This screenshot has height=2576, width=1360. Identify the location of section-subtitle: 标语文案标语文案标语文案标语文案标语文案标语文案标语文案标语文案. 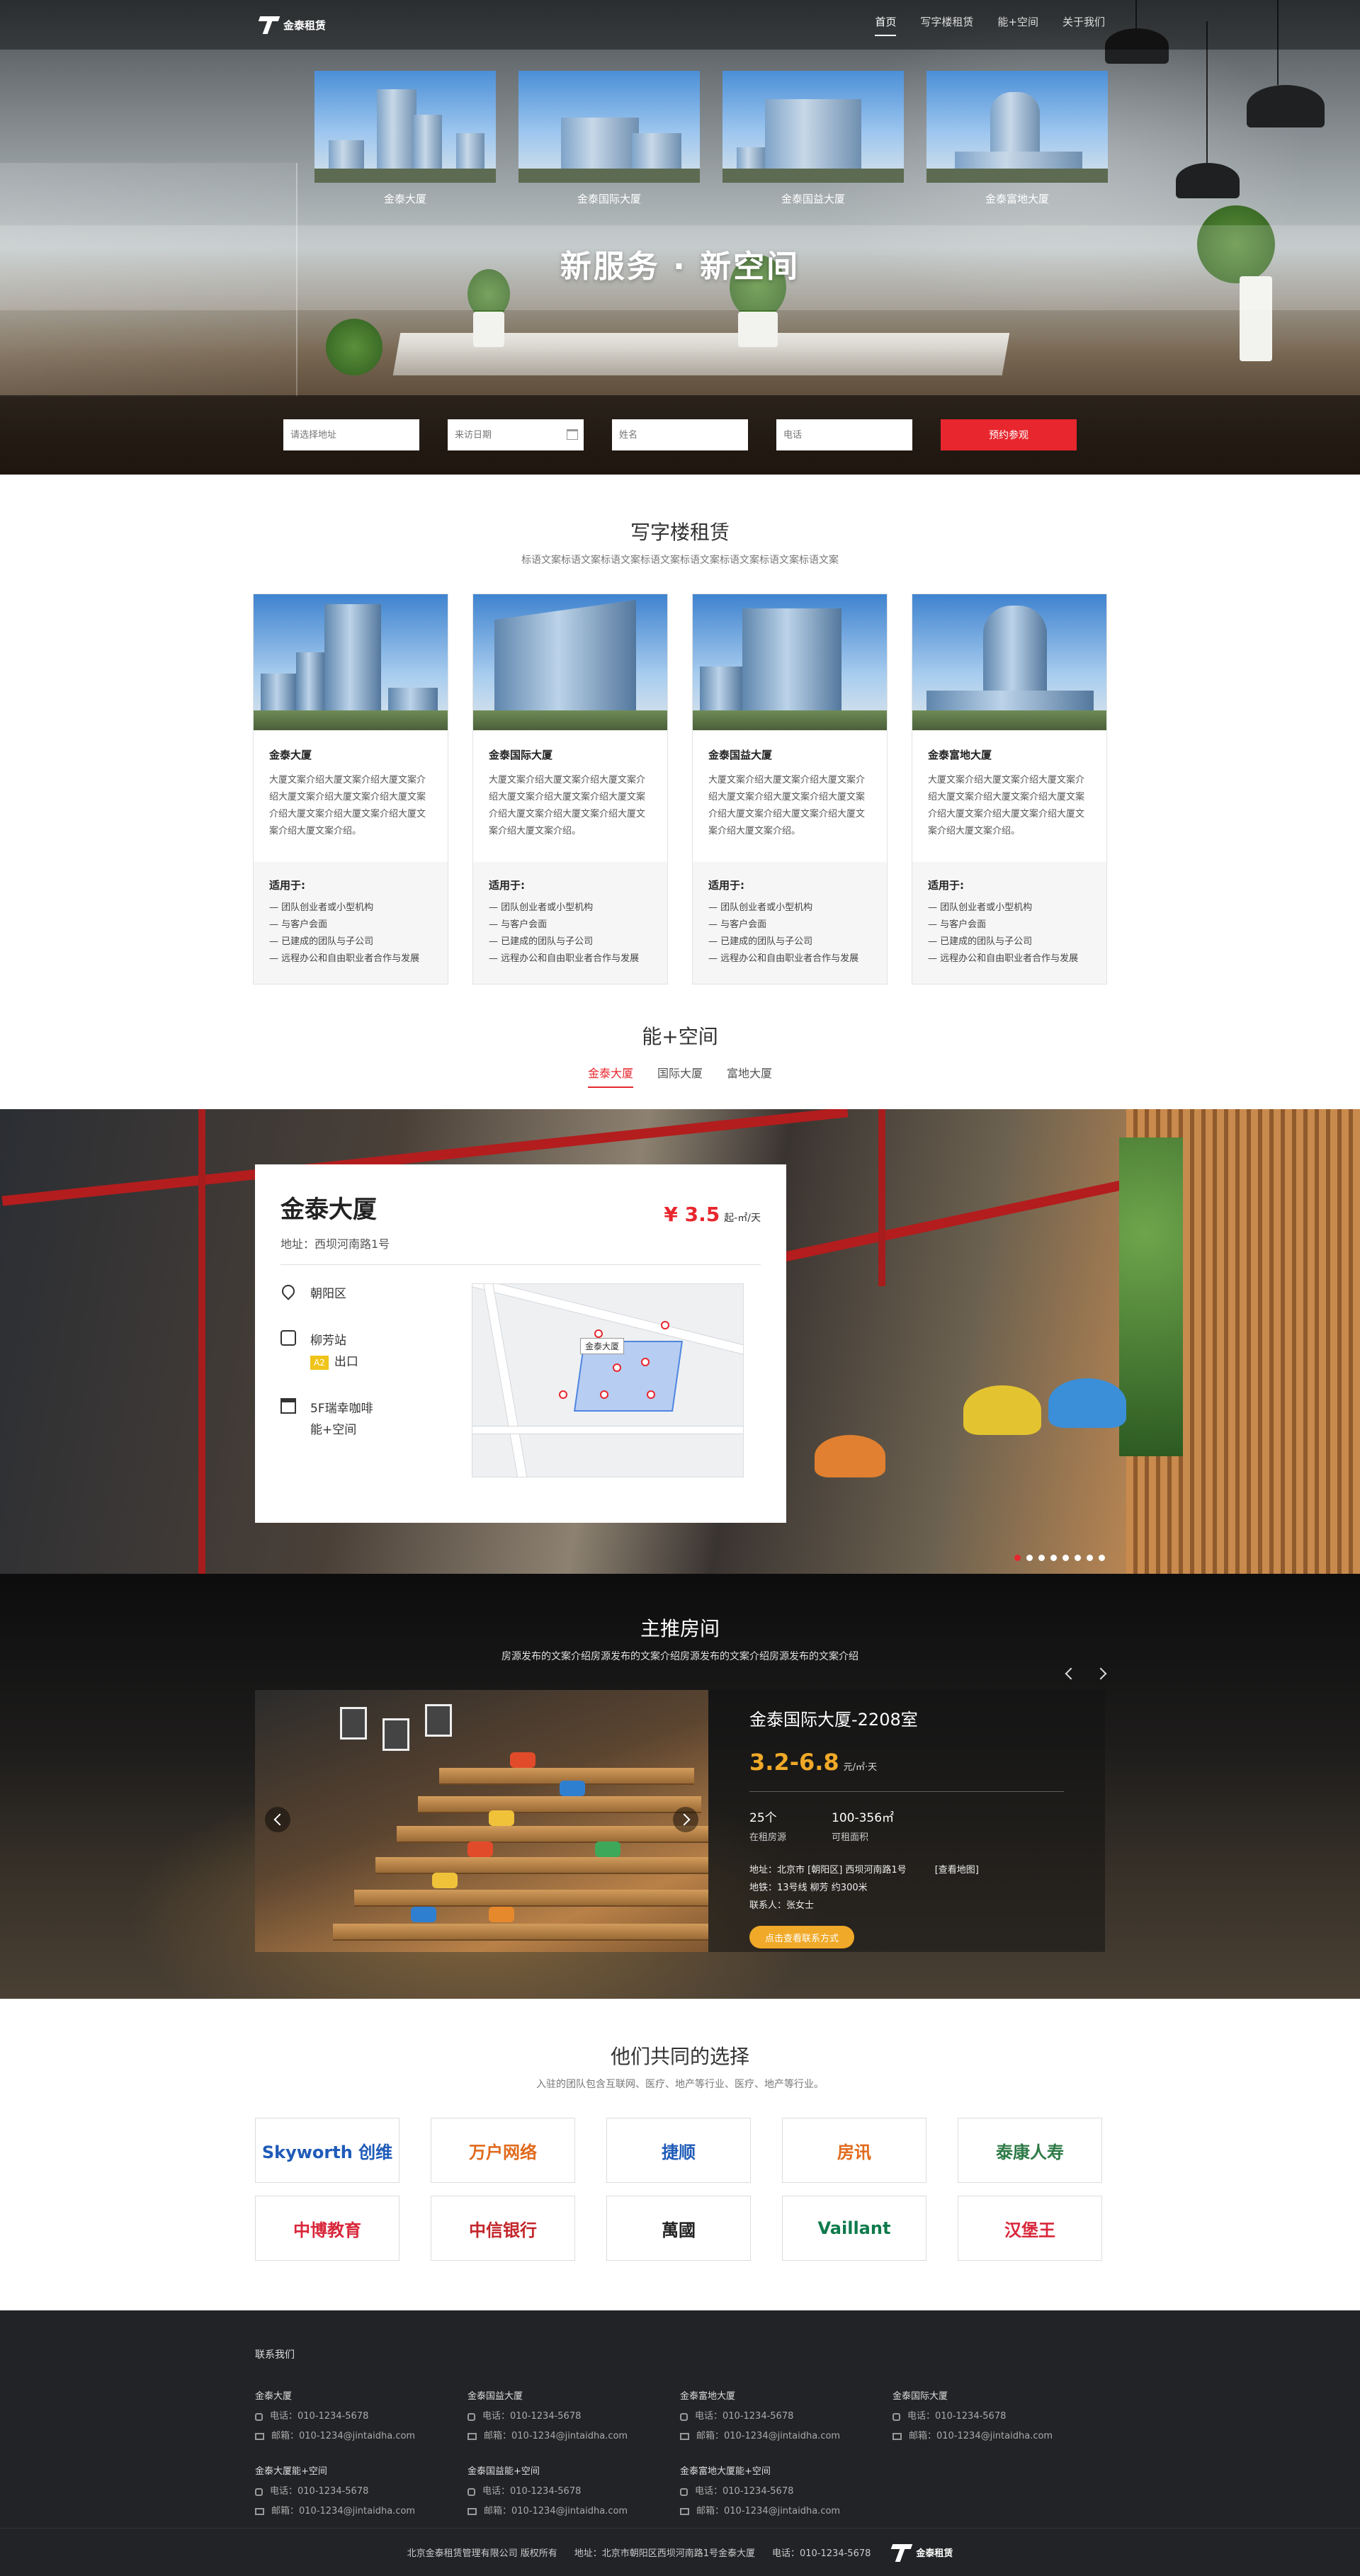
(680, 560).